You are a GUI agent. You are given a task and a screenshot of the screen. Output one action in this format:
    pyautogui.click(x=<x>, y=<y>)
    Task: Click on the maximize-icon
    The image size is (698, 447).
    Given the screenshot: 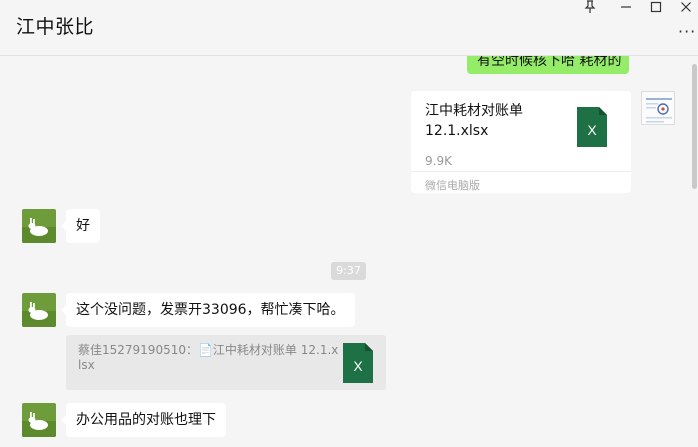 What is the action you would take?
    pyautogui.click(x=656, y=7)
    